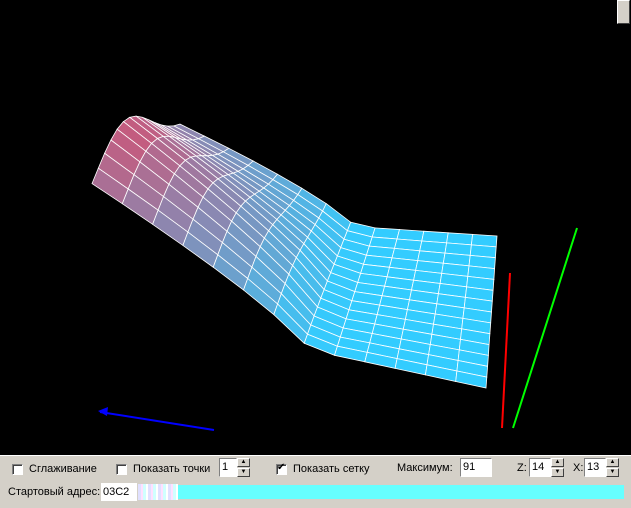 The height and width of the screenshot is (508, 631). I want to click on points-size-input: 1, so click(228, 467).